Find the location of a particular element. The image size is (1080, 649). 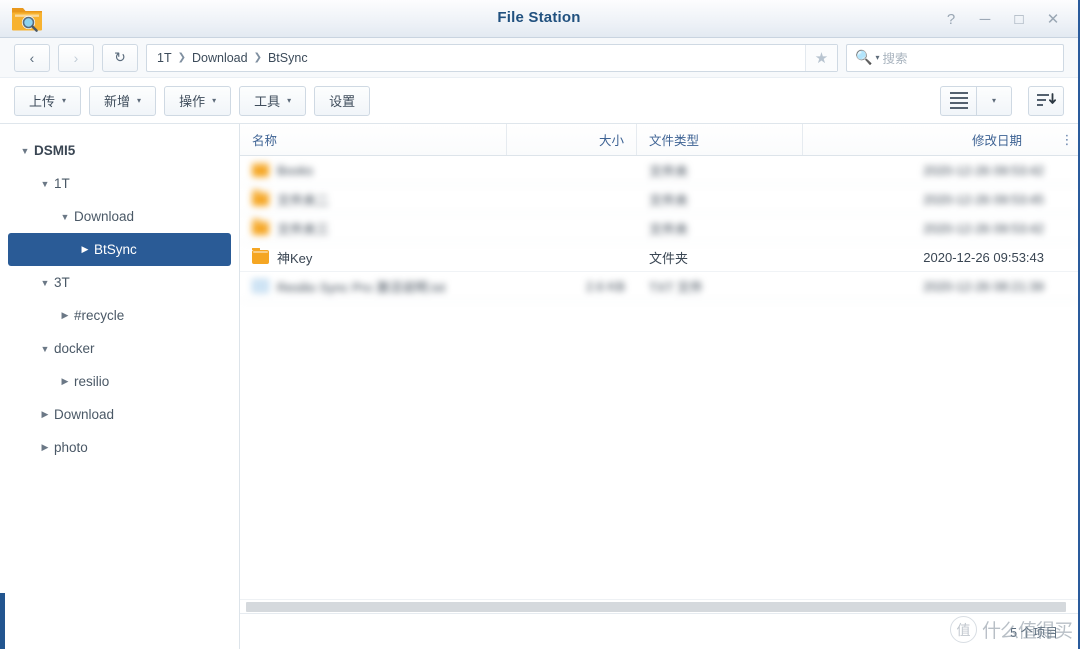

breadcrumb-item-2: BtSync is located at coordinates (288, 58).